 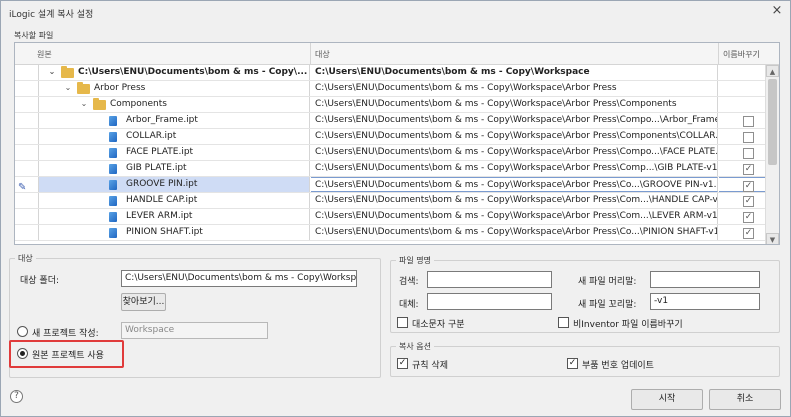 I want to click on copy-options-legend: 복사 옵션, so click(x=415, y=346).